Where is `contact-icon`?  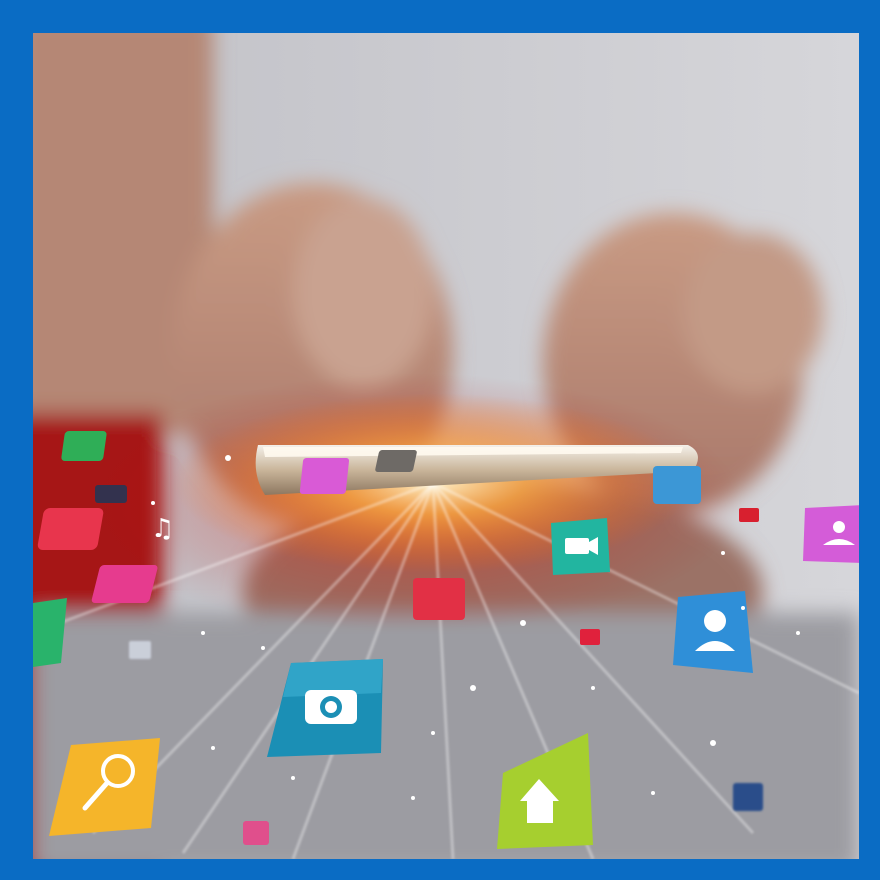 contact-icon is located at coordinates (713, 632).